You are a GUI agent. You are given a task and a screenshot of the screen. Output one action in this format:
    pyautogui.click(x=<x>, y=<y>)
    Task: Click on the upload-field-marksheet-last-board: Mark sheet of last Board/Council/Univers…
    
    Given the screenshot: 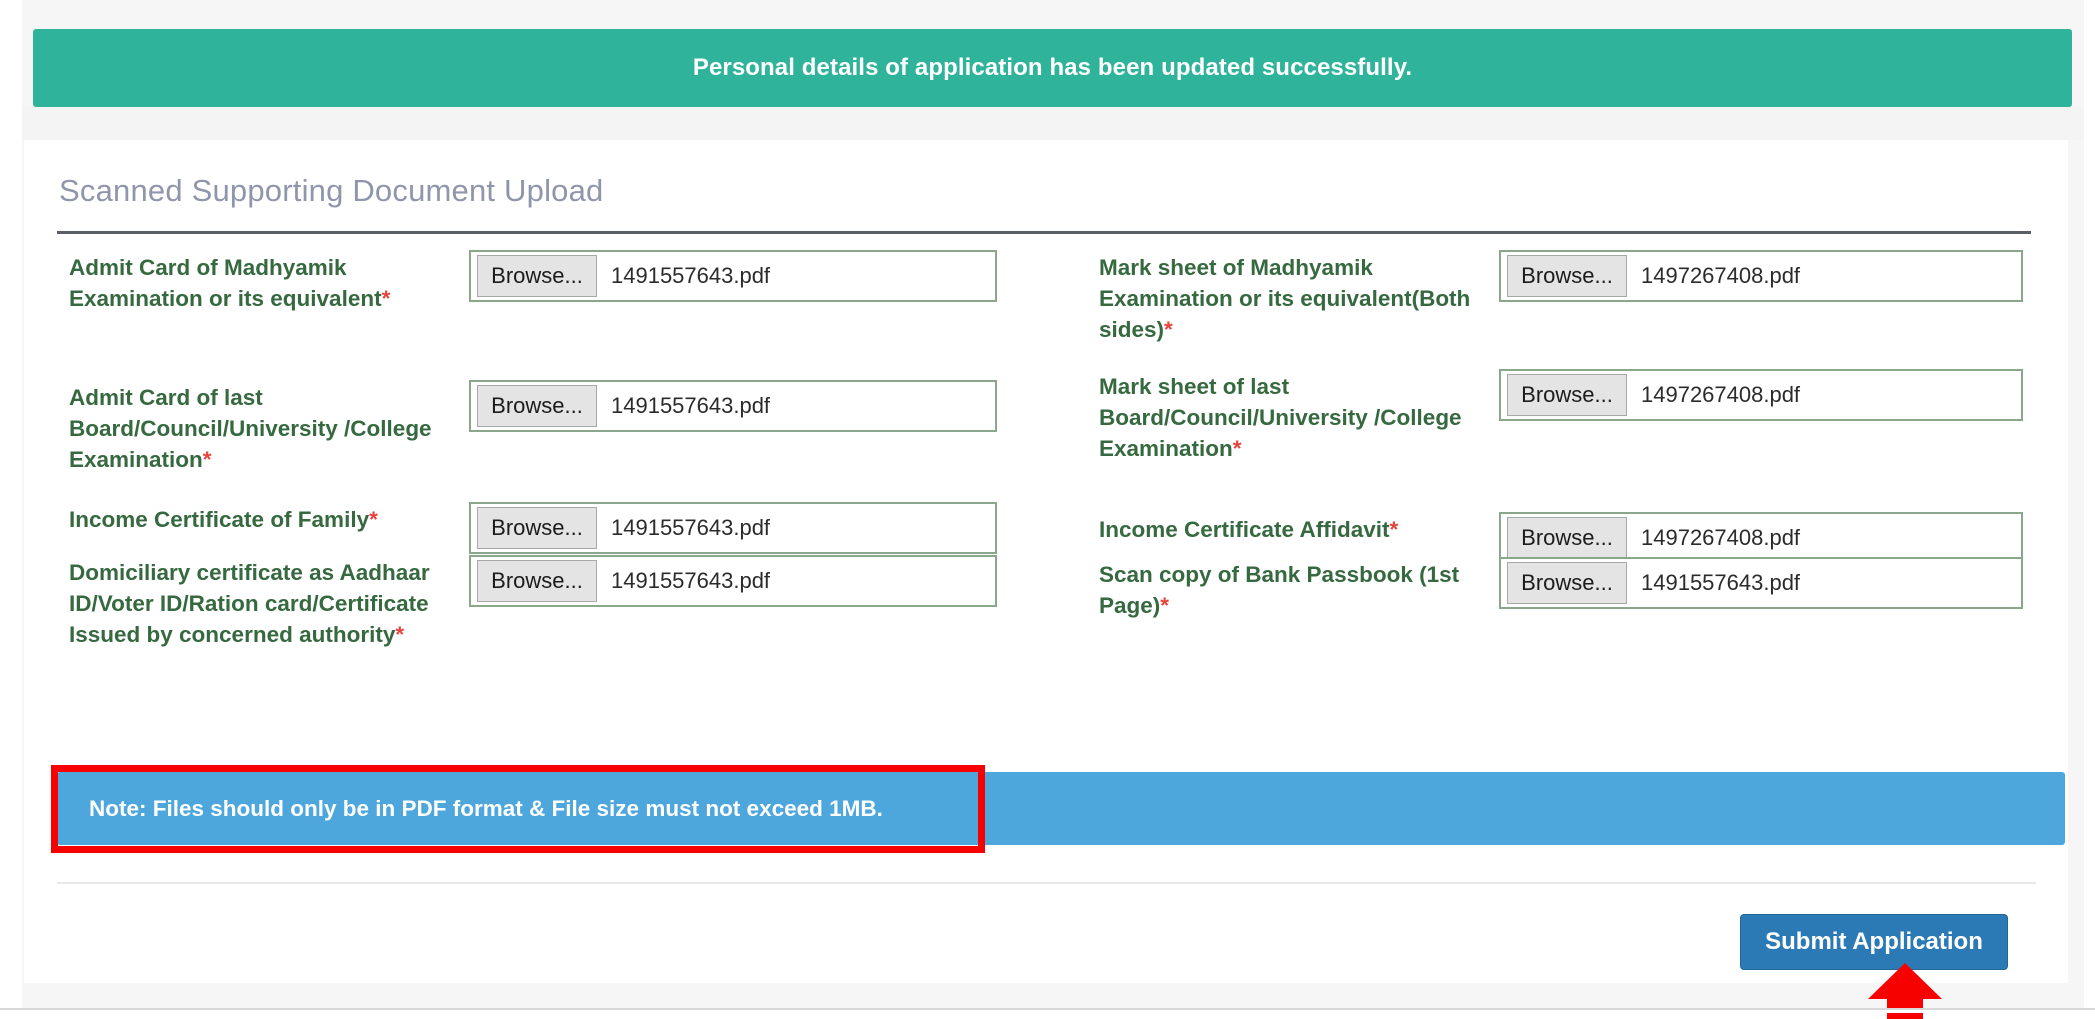 What is the action you would take?
    pyautogui.click(x=1574, y=416)
    